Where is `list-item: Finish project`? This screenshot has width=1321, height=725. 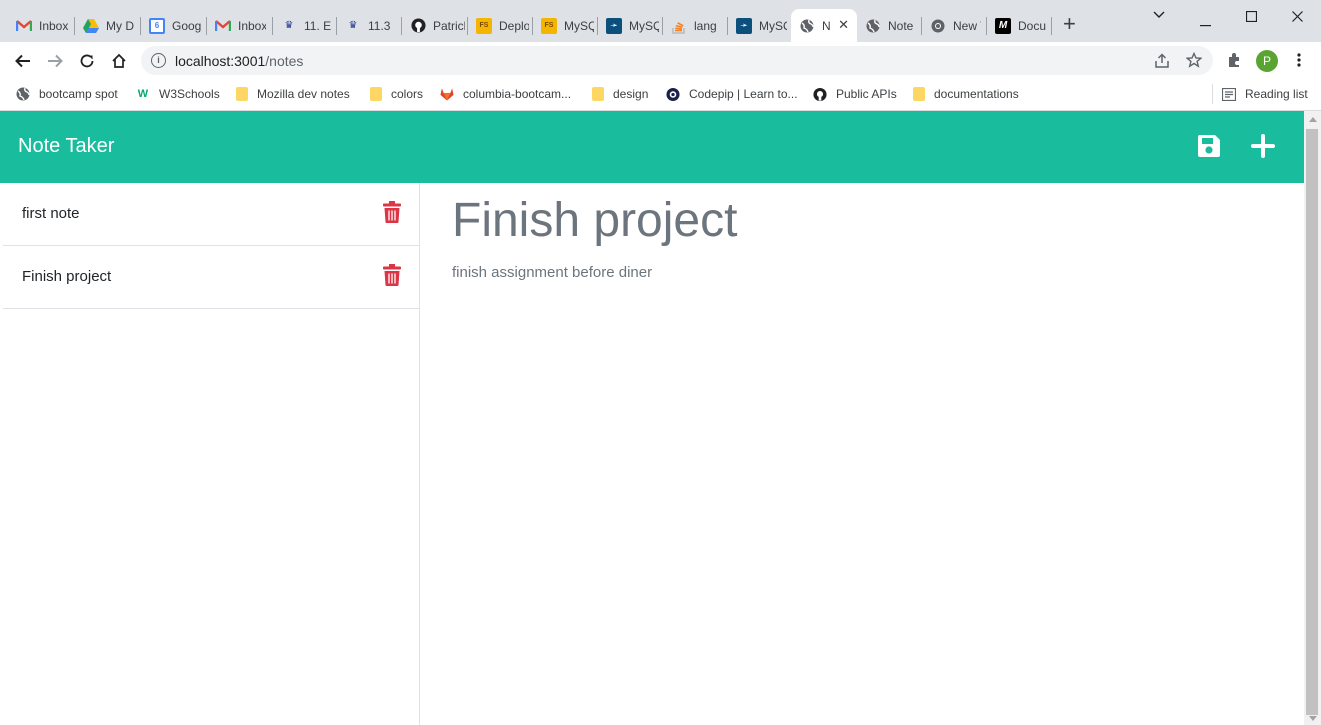 list-item: Finish project is located at coordinates (211, 277).